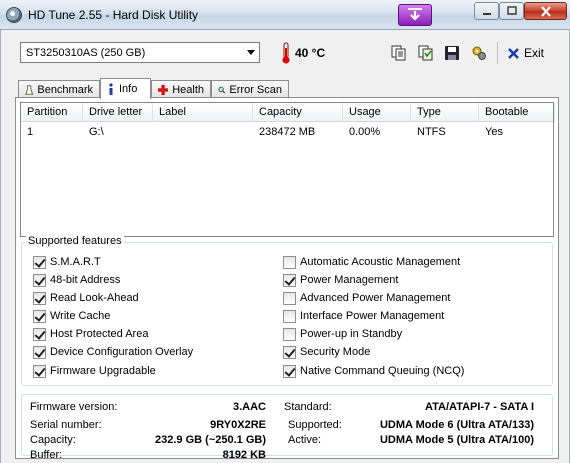 The width and height of the screenshot is (570, 463). I want to click on serial-label: Serial number:, so click(66, 425).